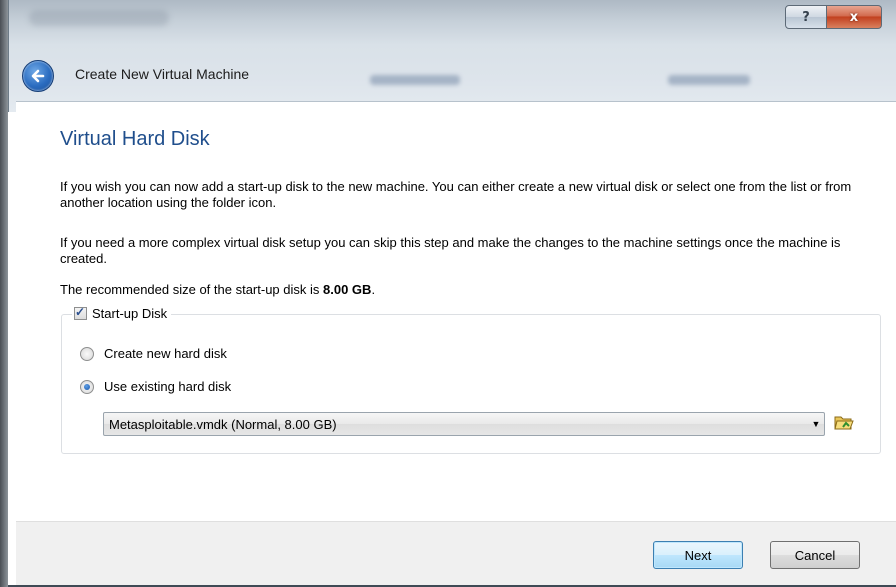  I want to click on next-button: Next, so click(698, 555).